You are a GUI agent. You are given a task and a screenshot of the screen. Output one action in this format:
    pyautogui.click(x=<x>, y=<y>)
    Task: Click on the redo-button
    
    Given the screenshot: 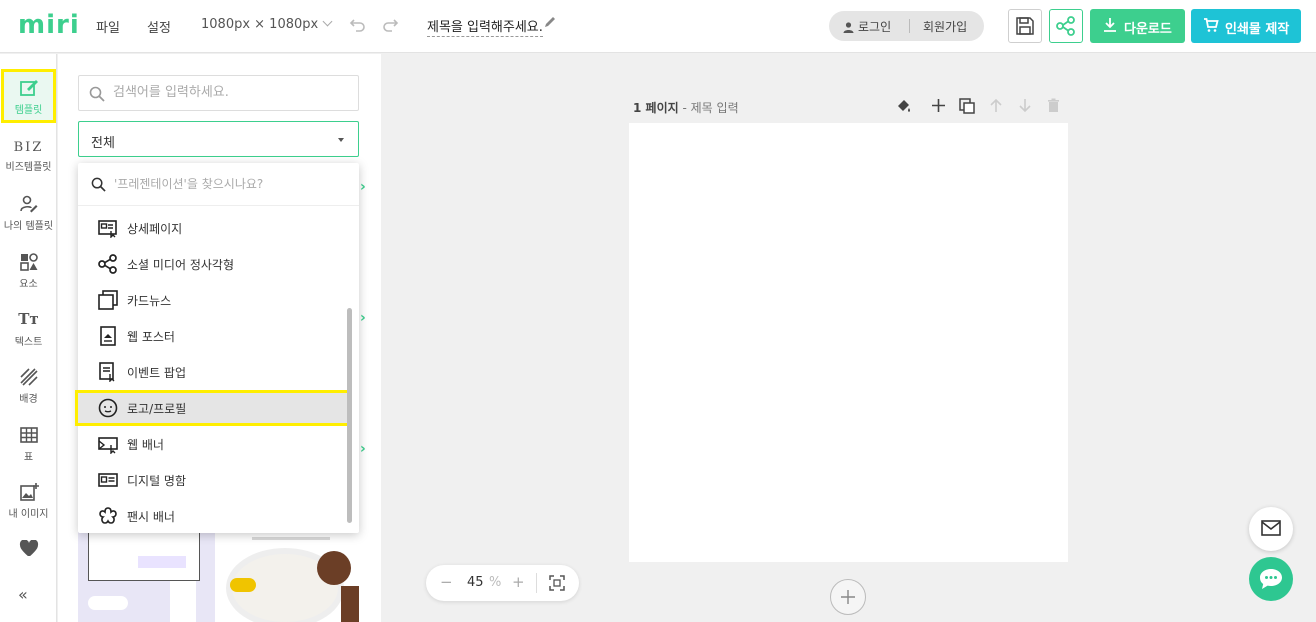 What is the action you would take?
    pyautogui.click(x=391, y=25)
    